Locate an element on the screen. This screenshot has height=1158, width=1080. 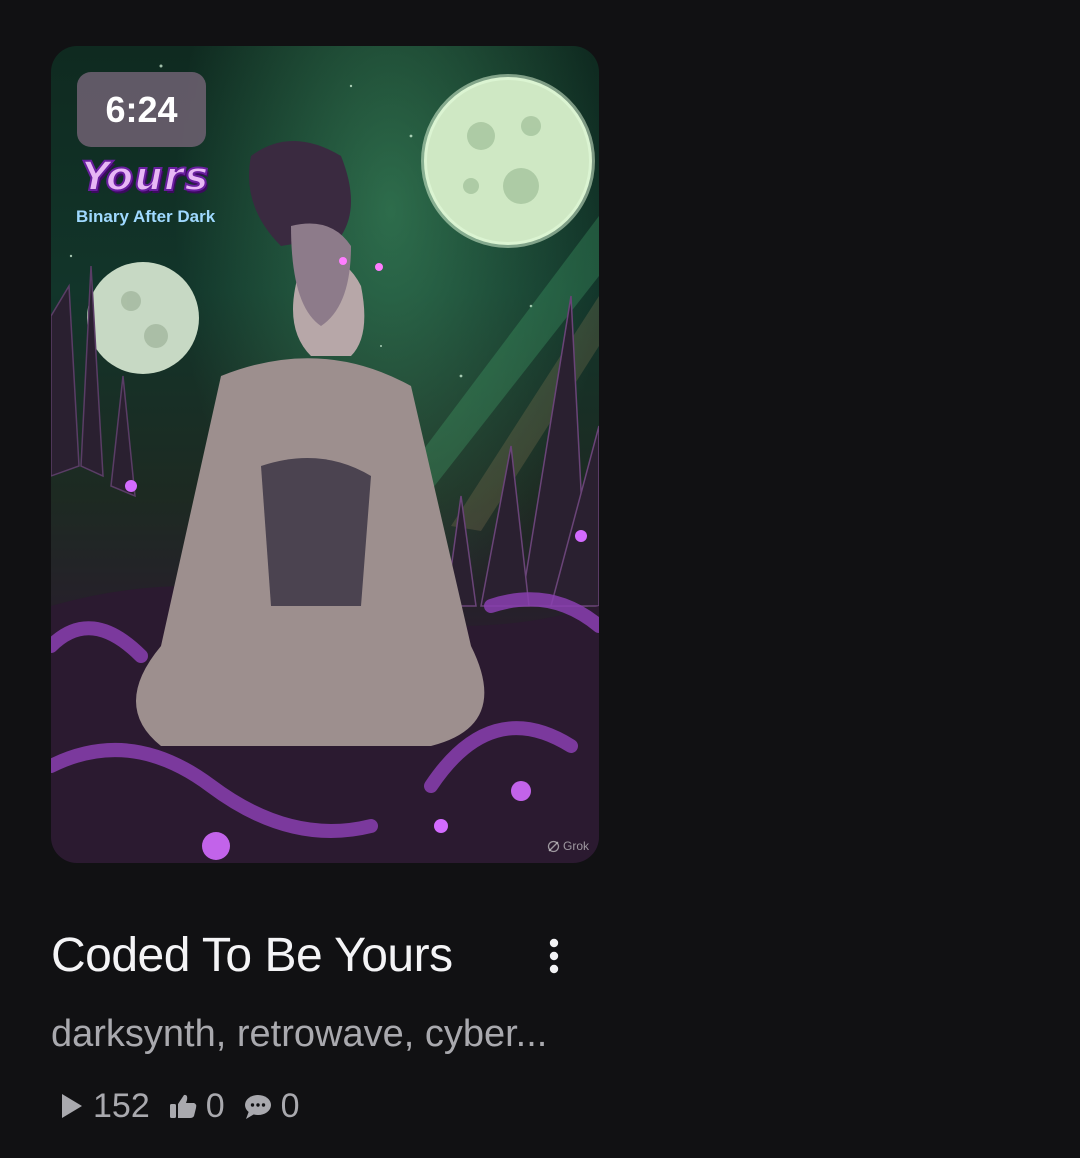
more-vertical-icon is located at coordinates (554, 955).